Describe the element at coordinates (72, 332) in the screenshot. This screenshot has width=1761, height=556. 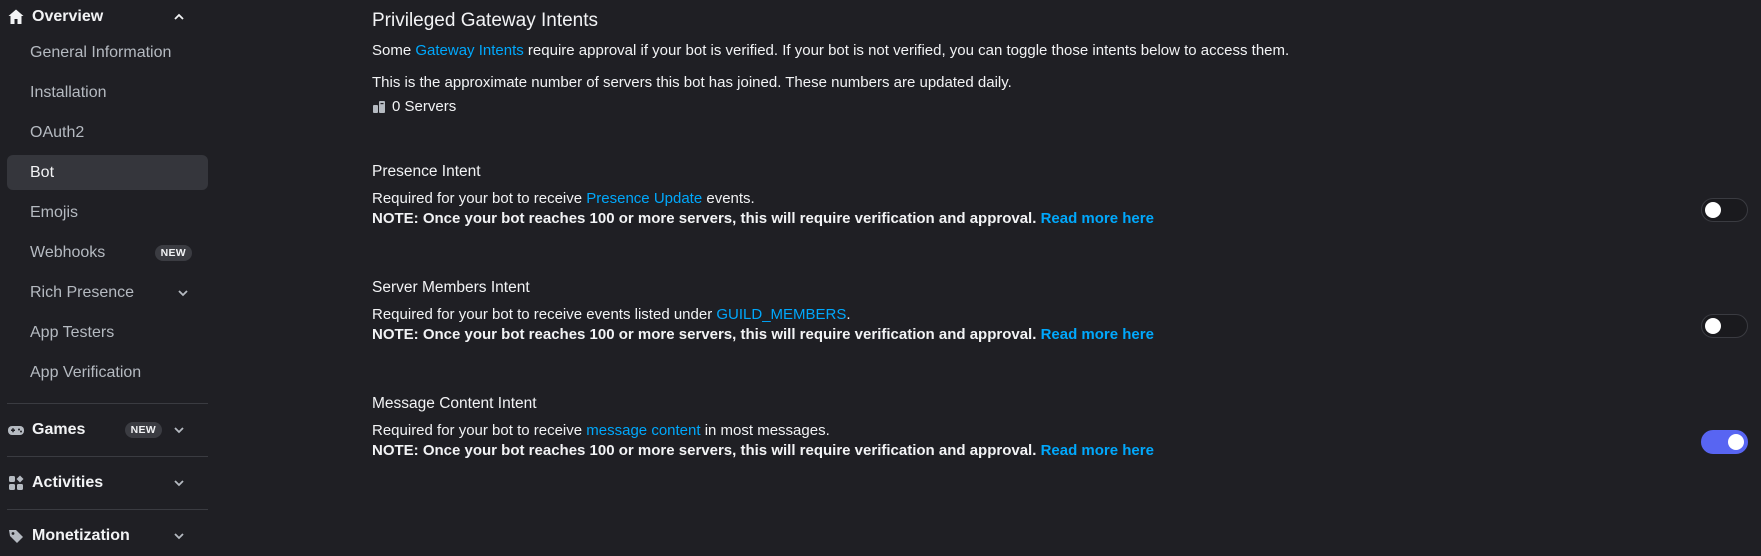
I see `sidebar-item-label: App Testers` at that location.